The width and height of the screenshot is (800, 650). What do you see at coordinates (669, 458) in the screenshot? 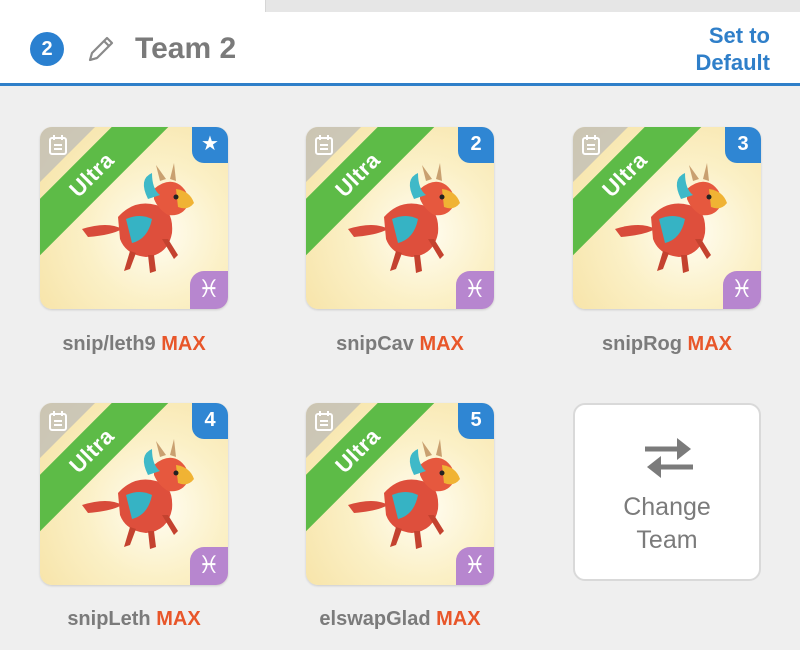
I see `swap-arrows-icon` at bounding box center [669, 458].